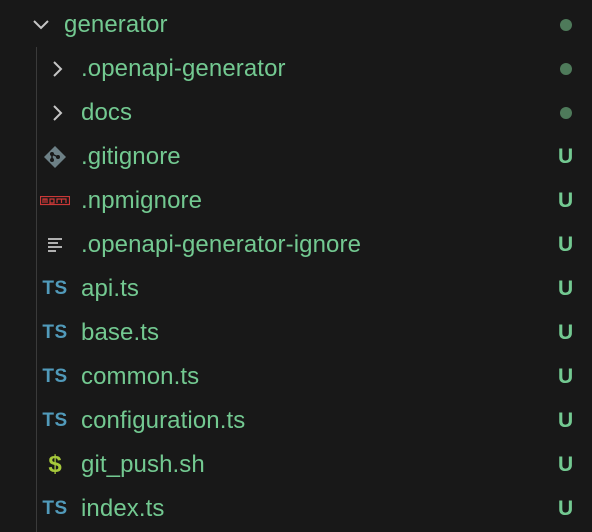 The width and height of the screenshot is (592, 532). I want to click on file-label: configuration.ts, so click(163, 420).